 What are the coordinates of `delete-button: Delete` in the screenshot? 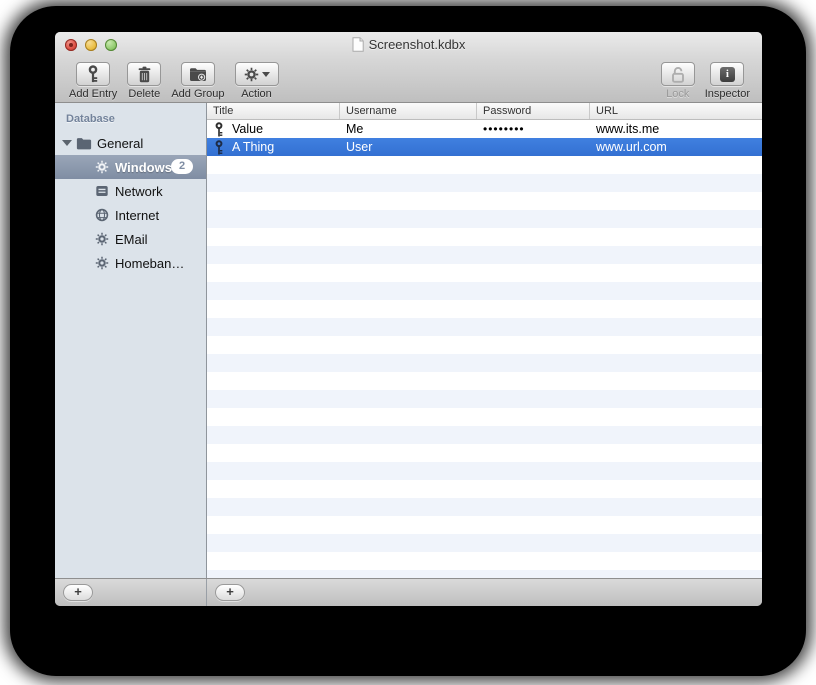 It's located at (144, 81).